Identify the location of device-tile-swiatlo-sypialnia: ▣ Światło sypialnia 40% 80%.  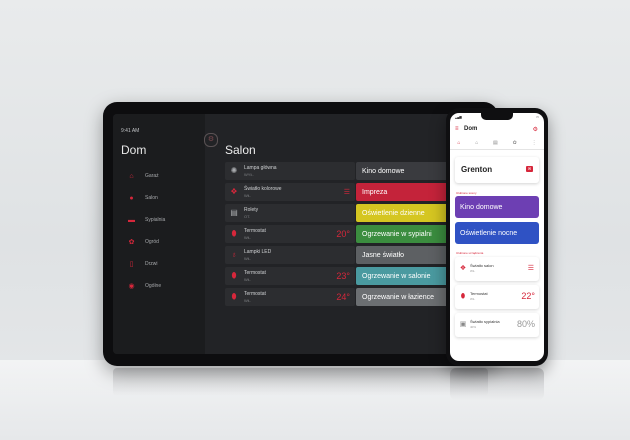
(497, 325).